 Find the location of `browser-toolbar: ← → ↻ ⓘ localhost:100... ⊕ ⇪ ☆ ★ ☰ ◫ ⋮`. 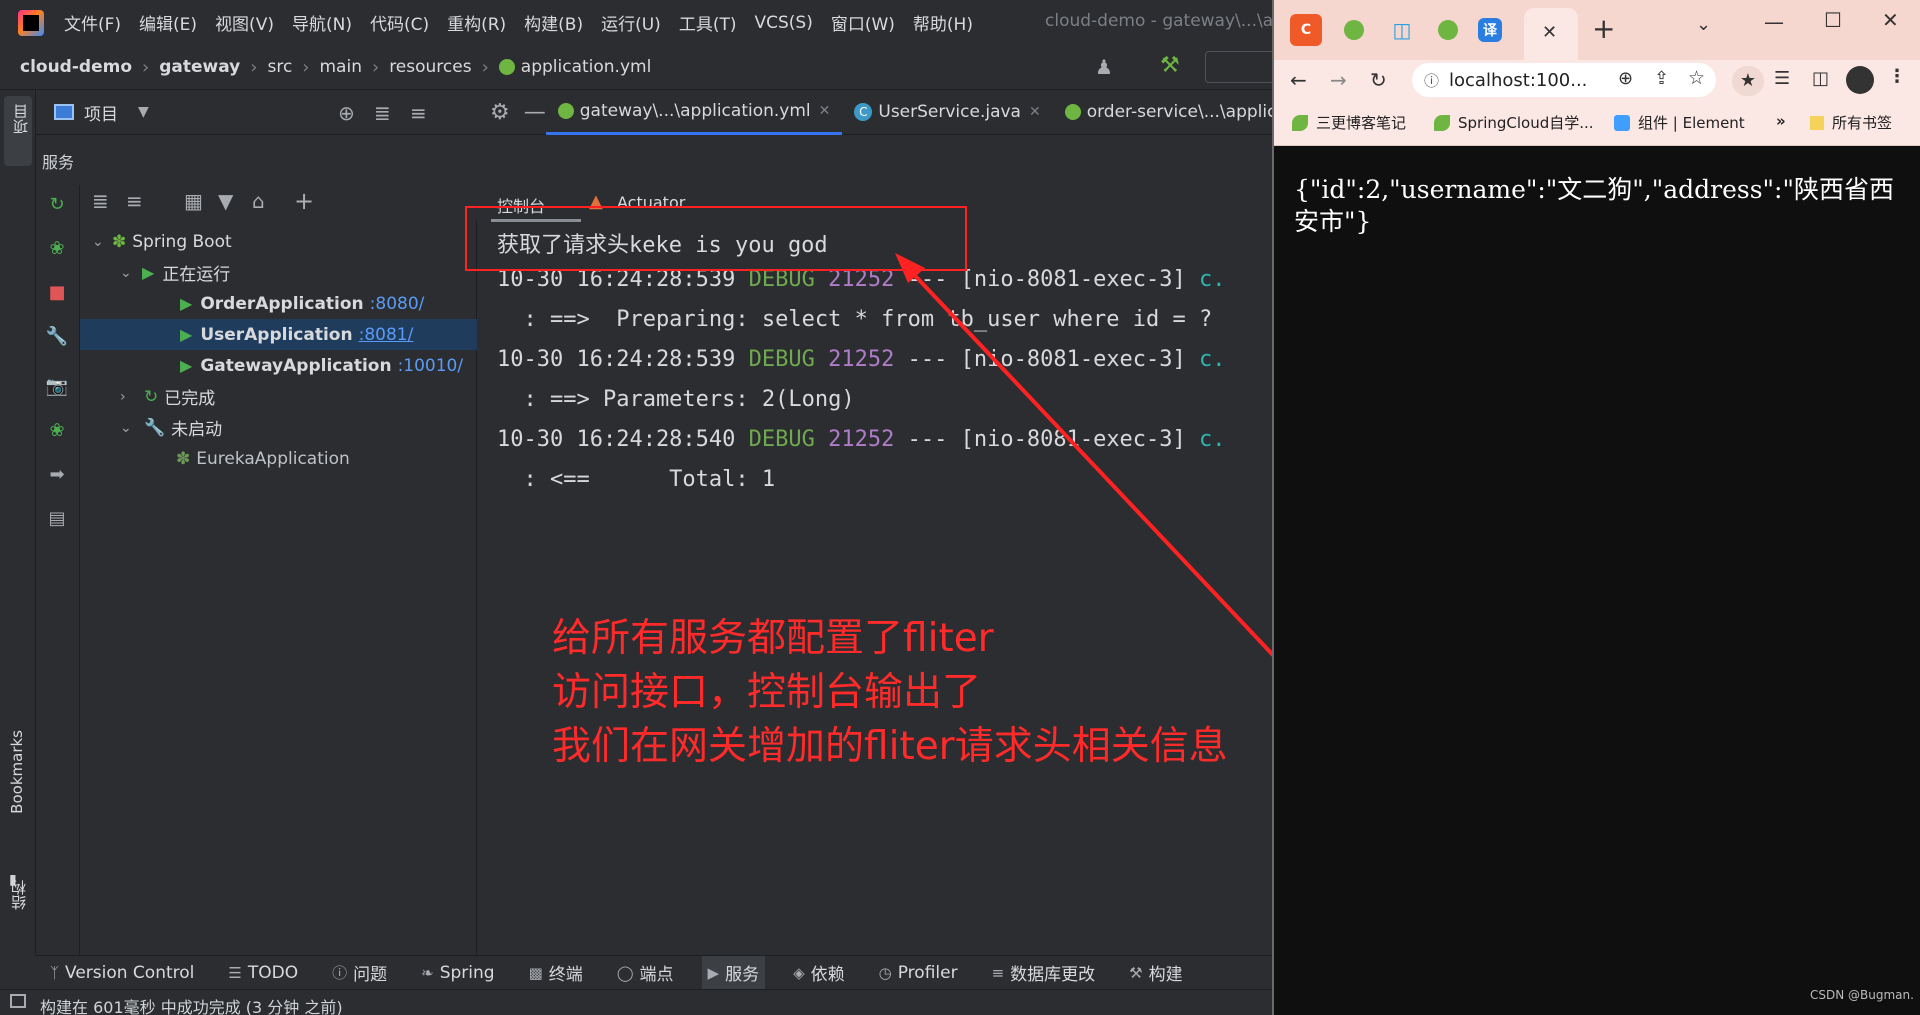

browser-toolbar: ← → ↻ ⓘ localhost:100... ⊕ ⇪ ☆ ★ ☰ ◫ ⋮ is located at coordinates (1597, 80).